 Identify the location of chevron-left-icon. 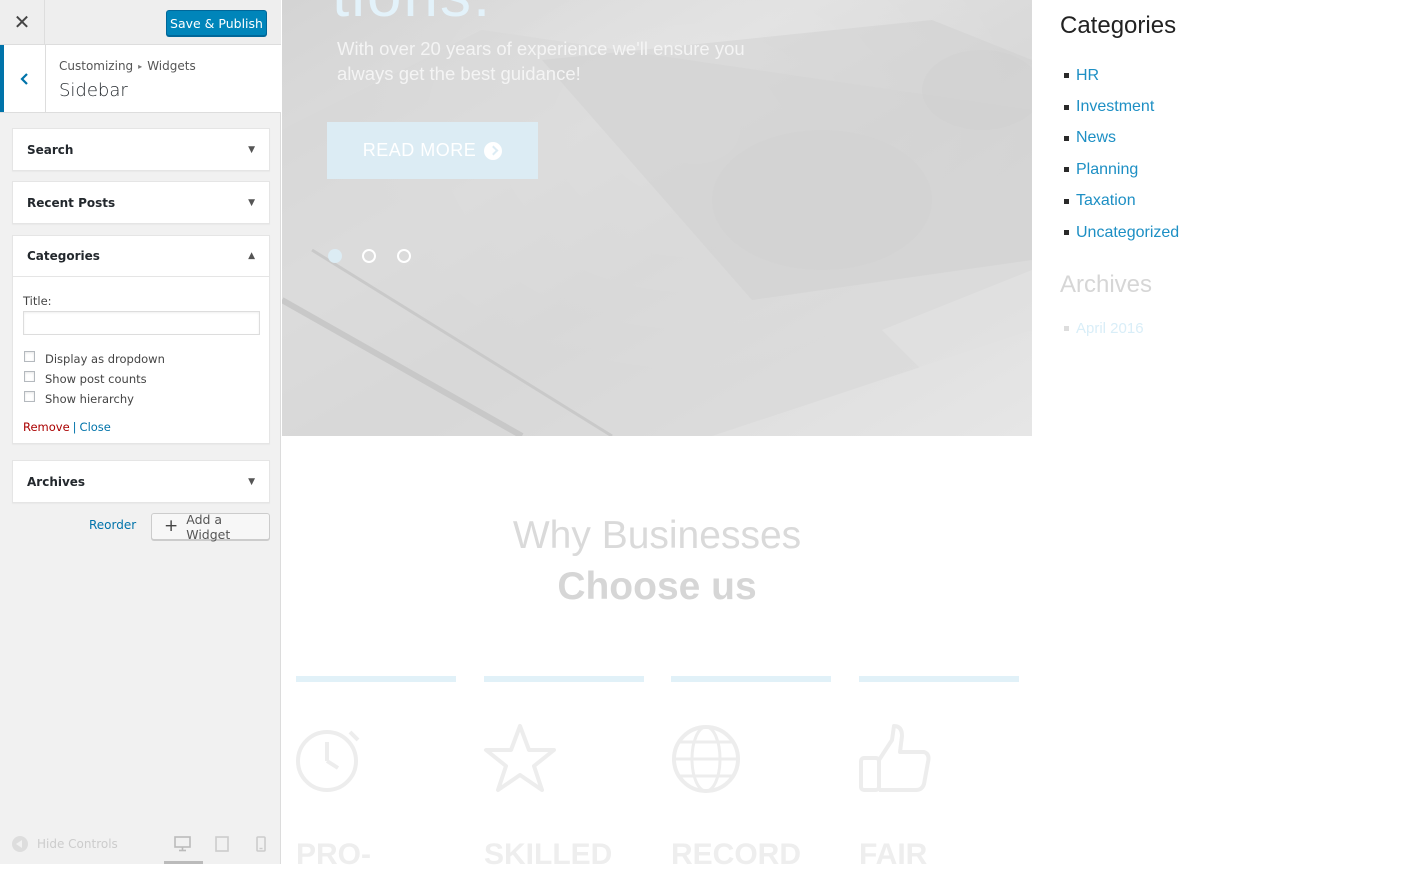
(23, 78).